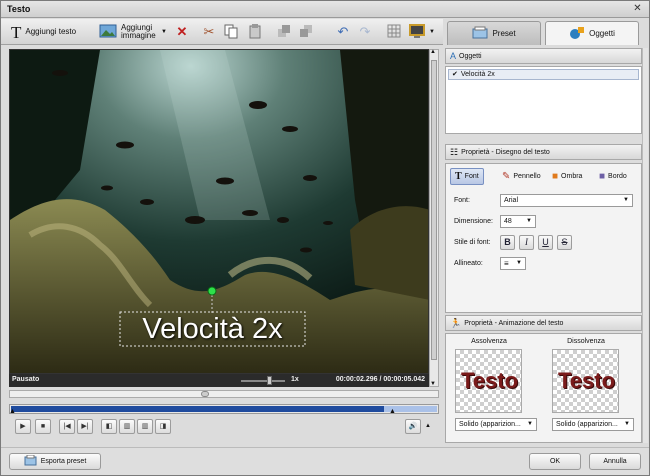  What do you see at coordinates (526, 242) in the screenshot?
I see `italic-button: I` at bounding box center [526, 242].